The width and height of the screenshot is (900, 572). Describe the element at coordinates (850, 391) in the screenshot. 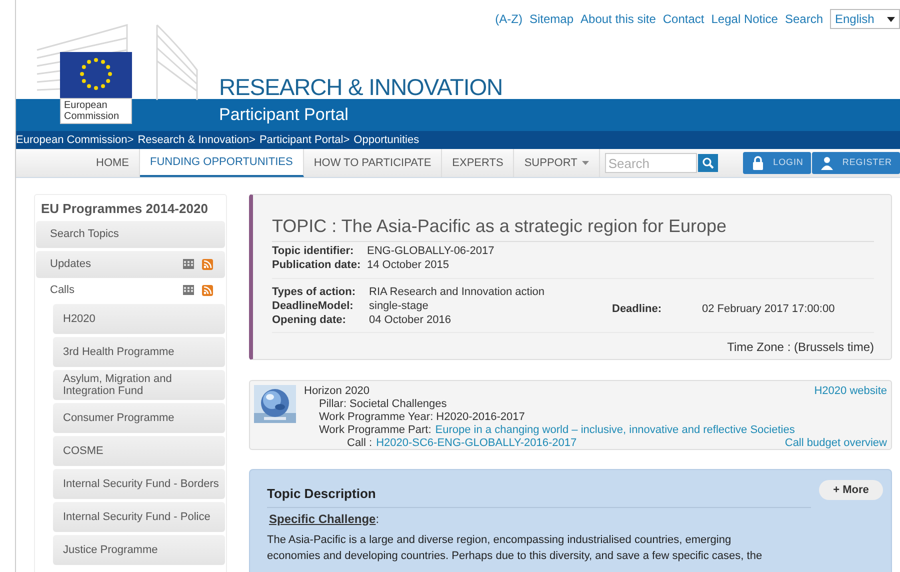

I see `website-link: H2020 website` at that location.